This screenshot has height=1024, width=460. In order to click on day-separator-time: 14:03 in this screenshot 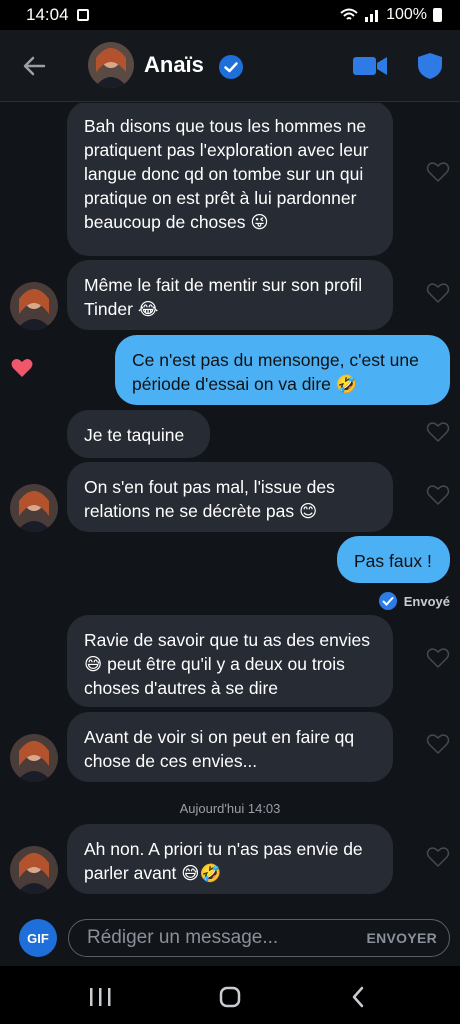, I will do `click(264, 808)`.